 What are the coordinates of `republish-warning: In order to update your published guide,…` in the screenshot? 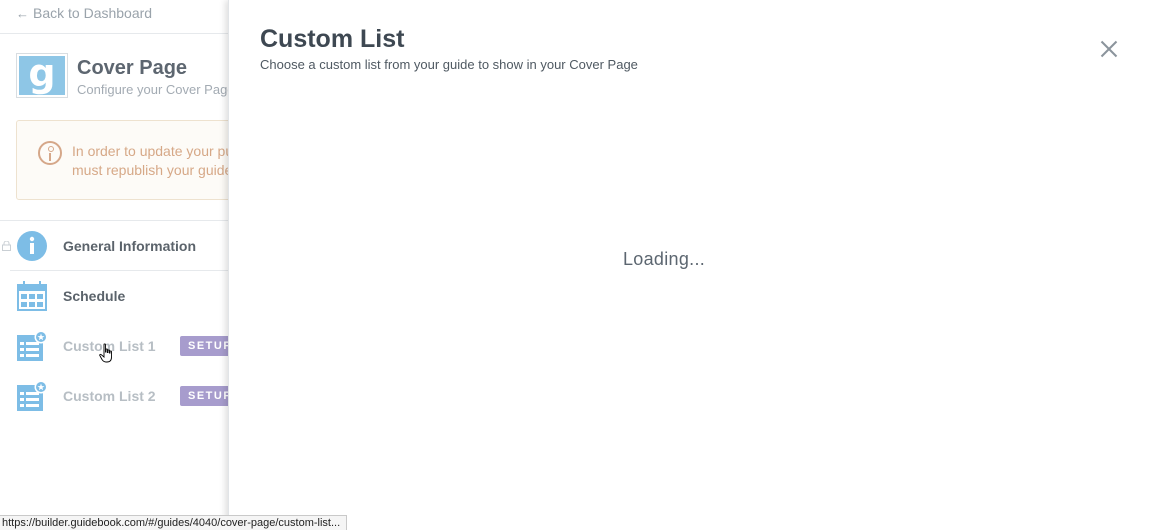 It's located at (128, 160).